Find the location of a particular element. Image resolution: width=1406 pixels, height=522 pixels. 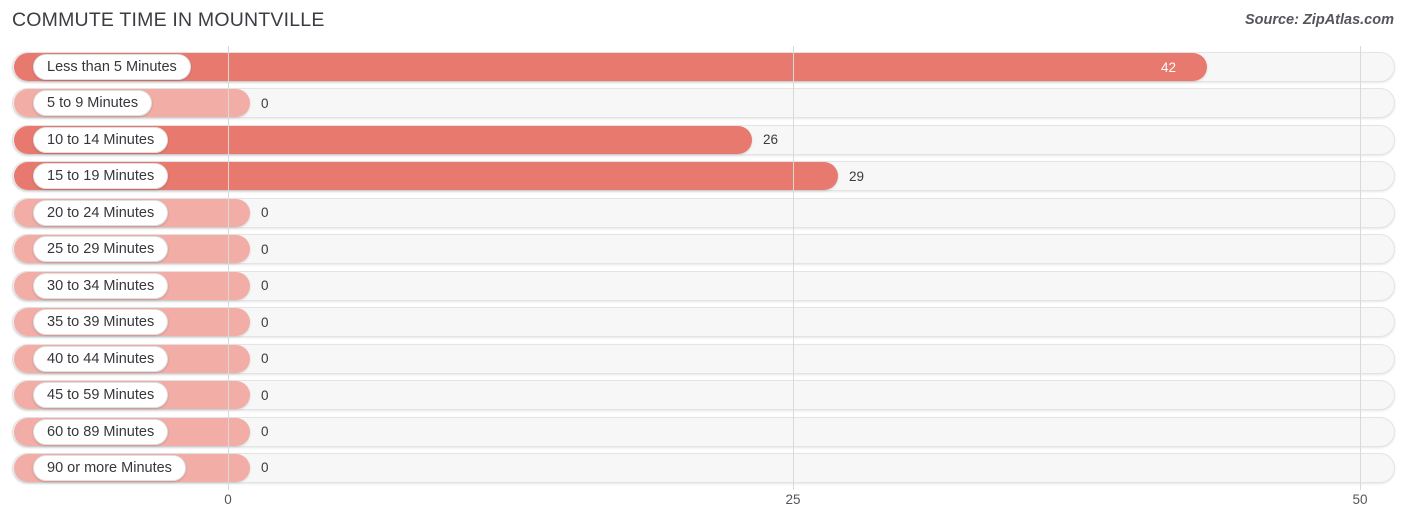

category-label: 20 to 24 Minutes is located at coordinates (101, 212).